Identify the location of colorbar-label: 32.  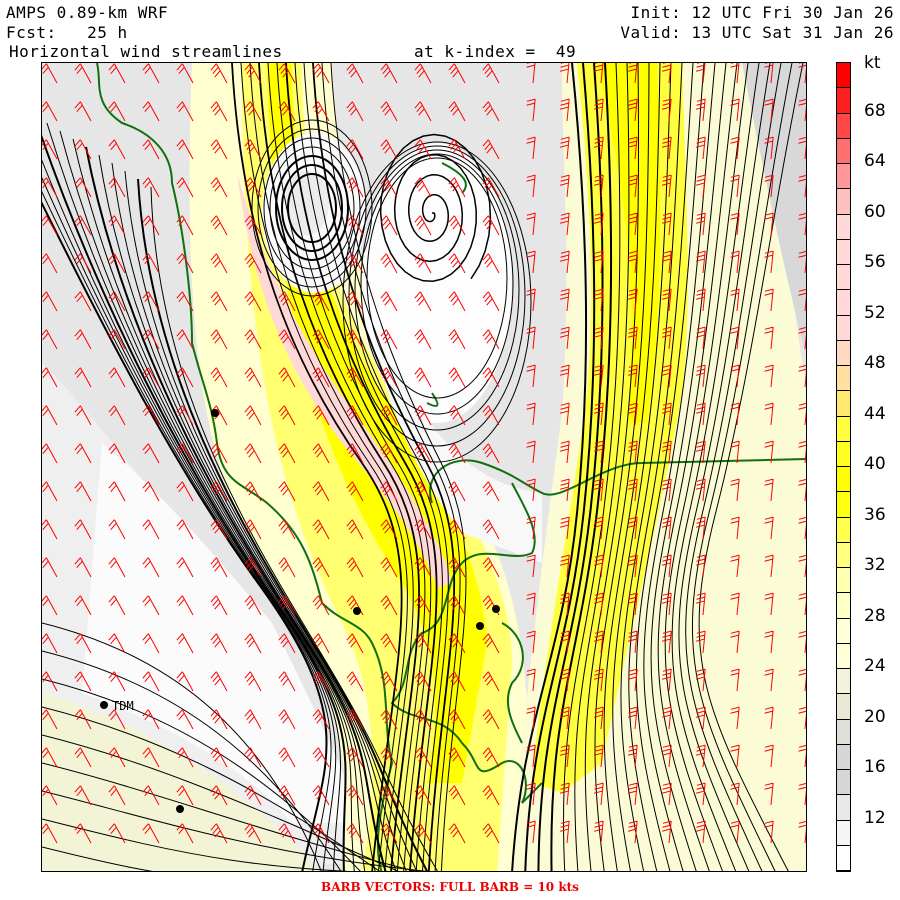
(875, 565).